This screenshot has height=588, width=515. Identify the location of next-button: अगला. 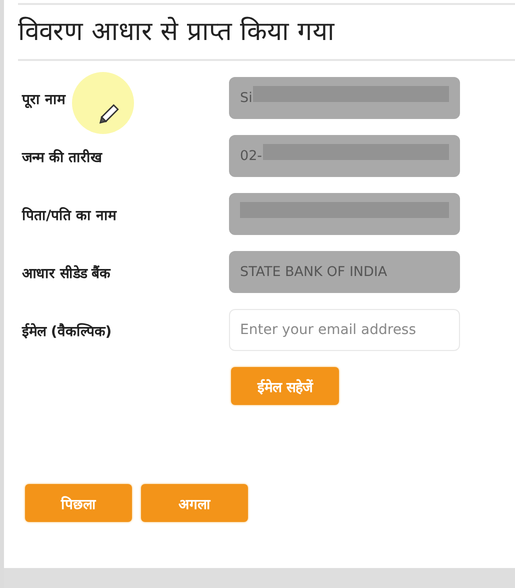
(194, 503).